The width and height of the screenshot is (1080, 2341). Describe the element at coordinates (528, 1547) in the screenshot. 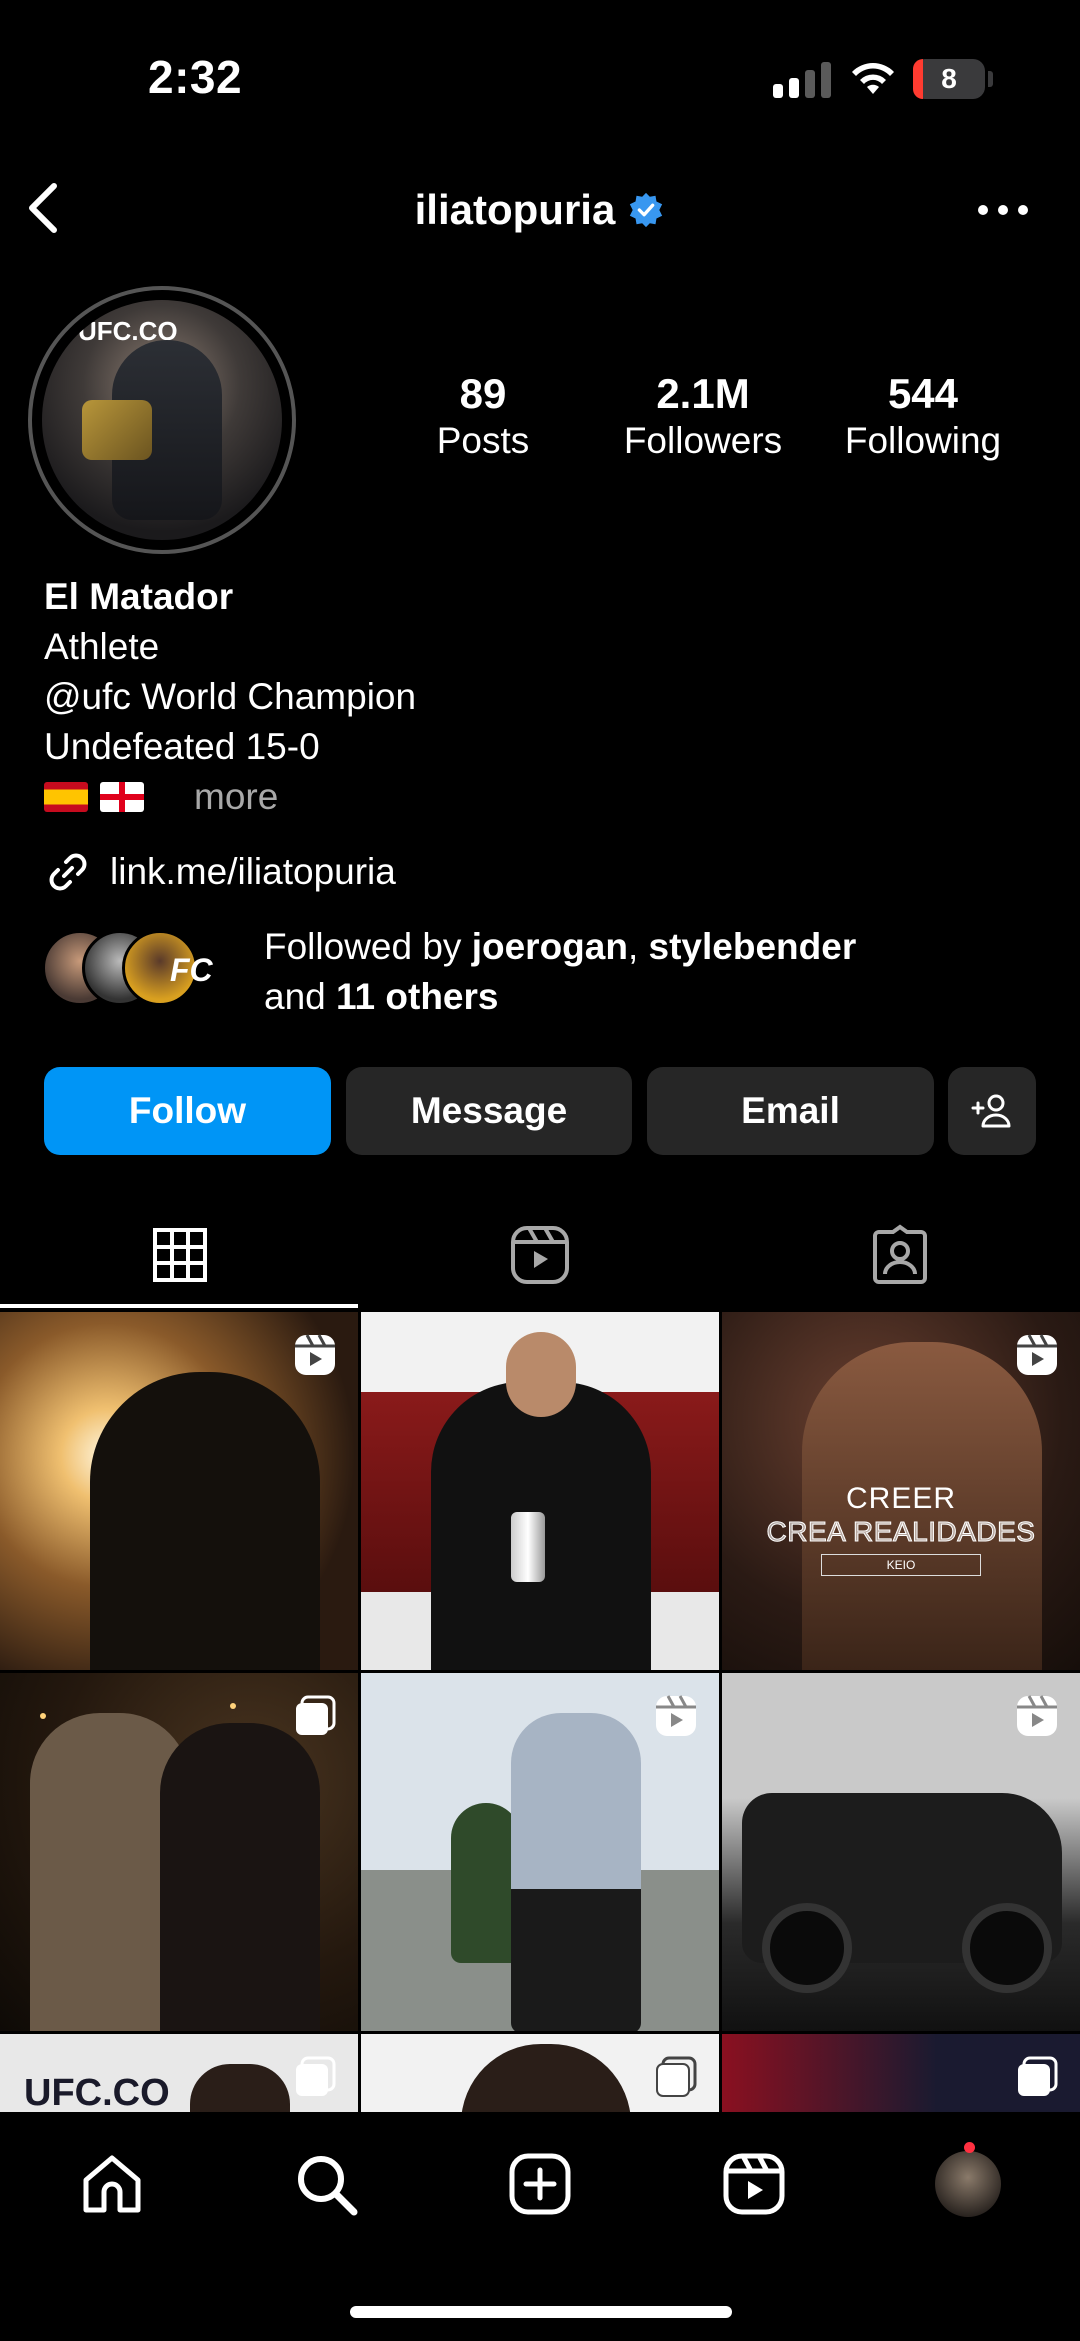

I see `post-can` at that location.